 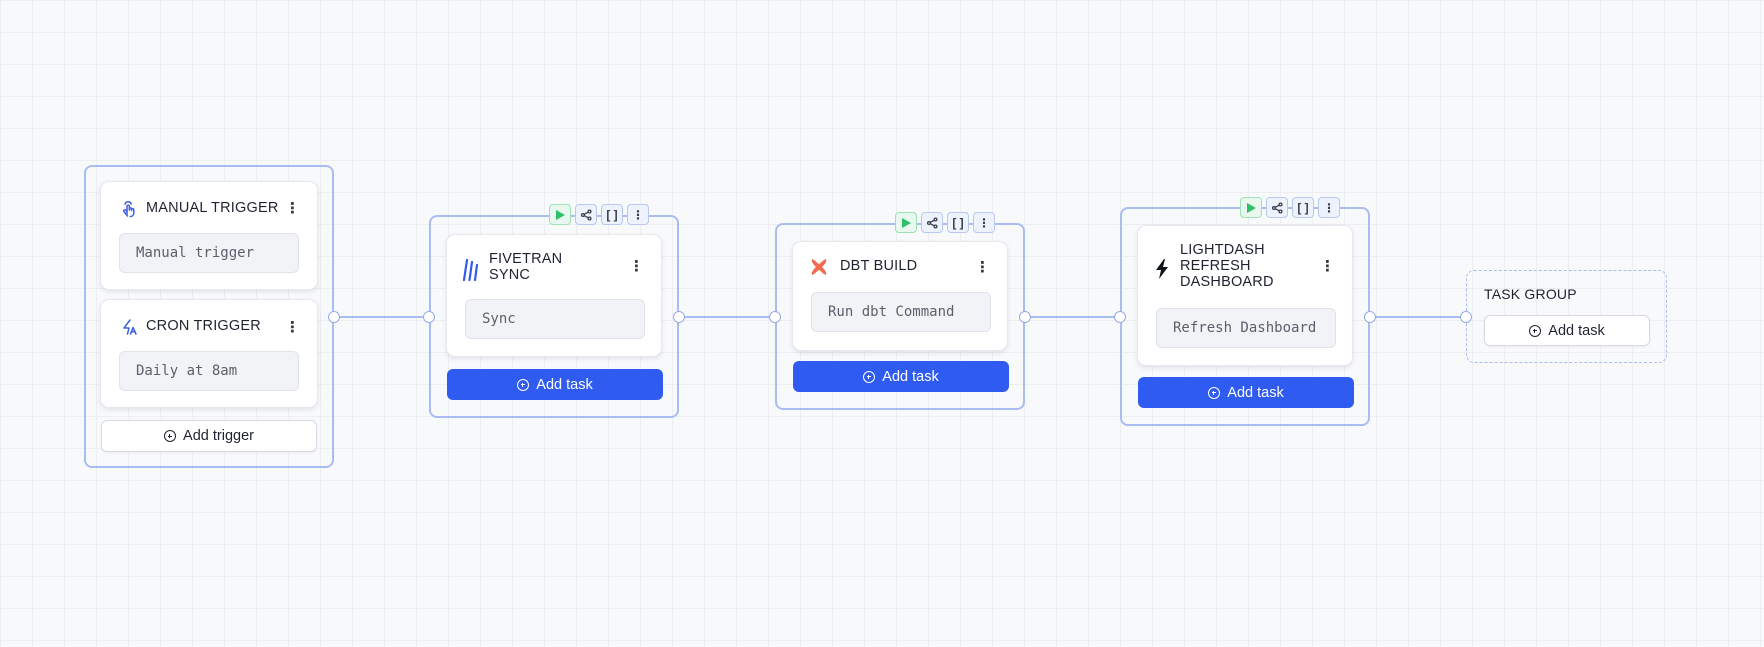 I want to click on dbt-icon, so click(x=819, y=267).